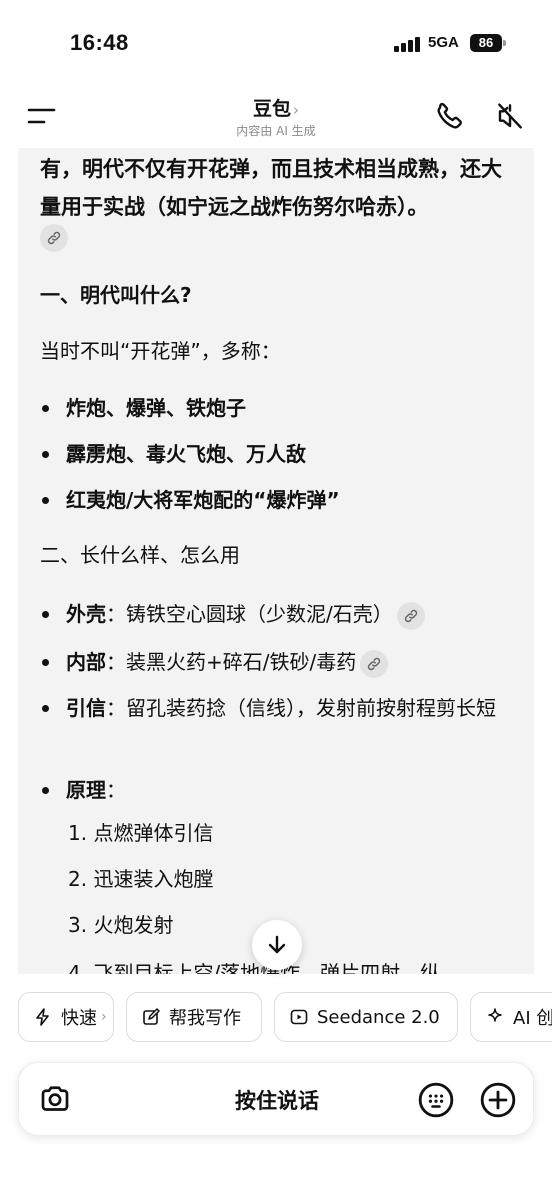  What do you see at coordinates (249, 614) in the screenshot?
I see `shell-text: ：铸铁空心圆球（少数泥/石壳）` at bounding box center [249, 614].